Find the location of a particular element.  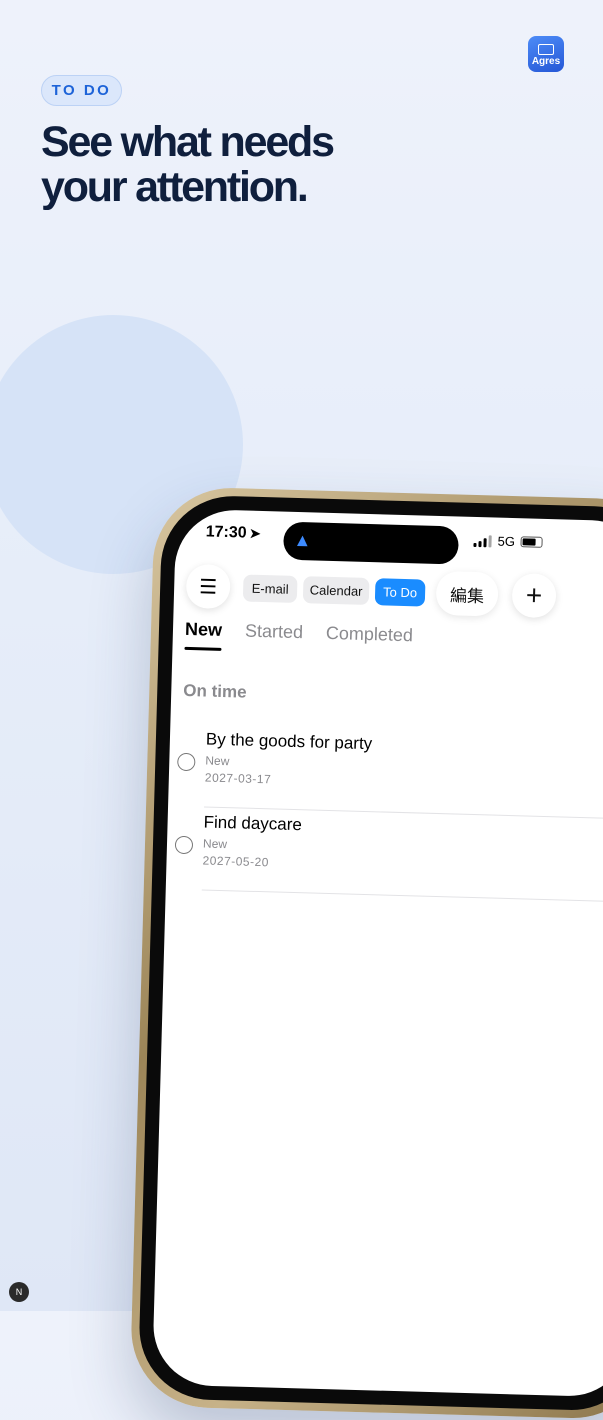

tab-started: Started is located at coordinates (274, 632).